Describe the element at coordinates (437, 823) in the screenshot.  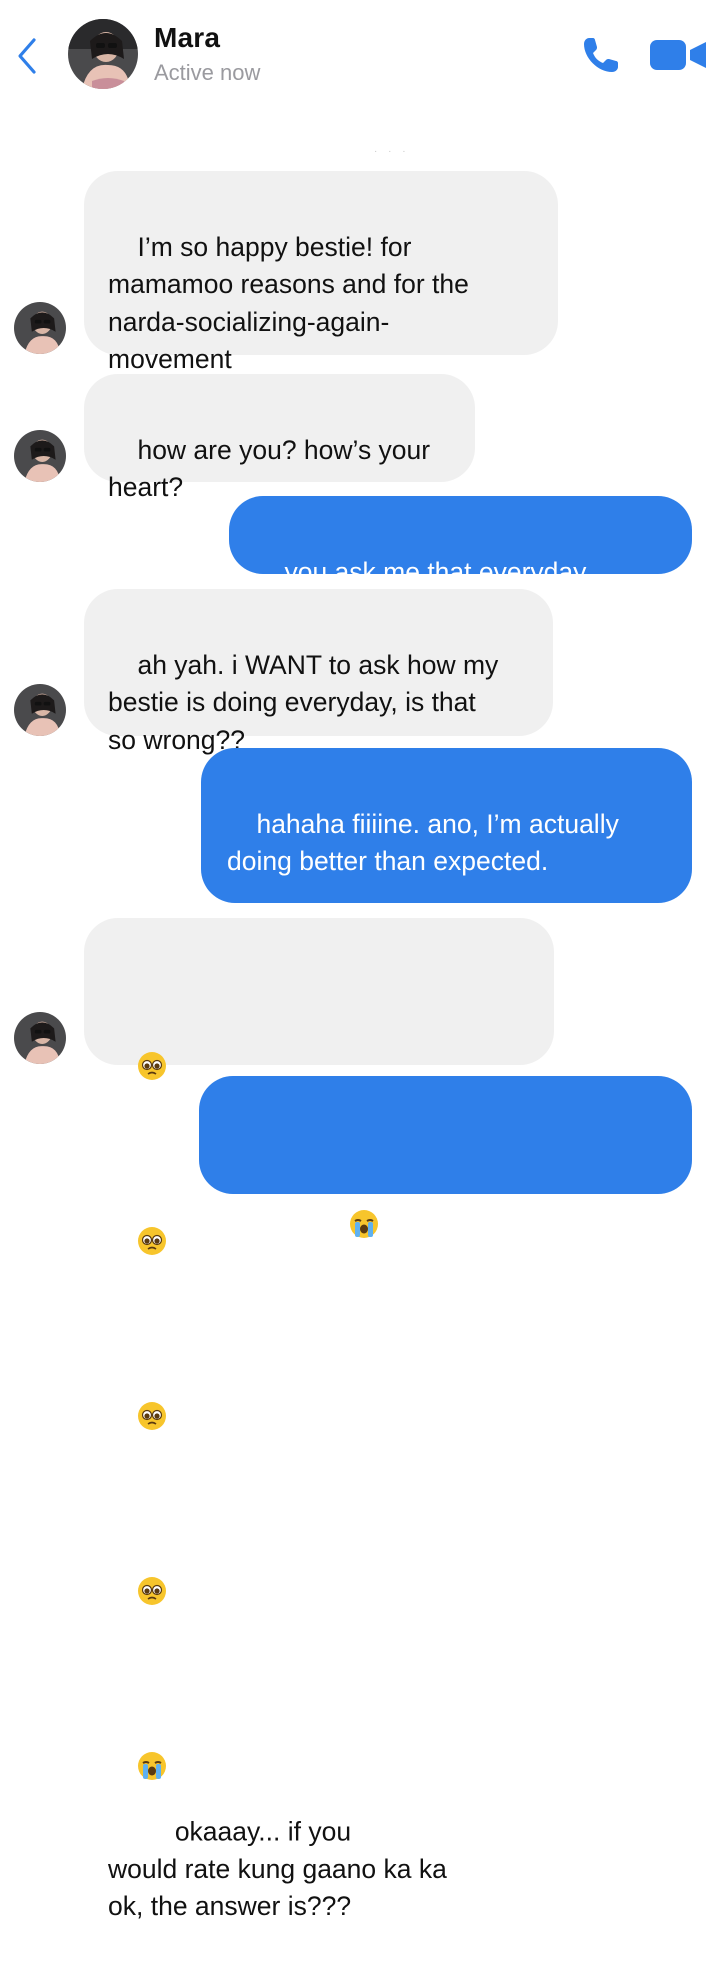
I see `message-text-line: hahaha fiiiine. ano, I’m actually` at that location.